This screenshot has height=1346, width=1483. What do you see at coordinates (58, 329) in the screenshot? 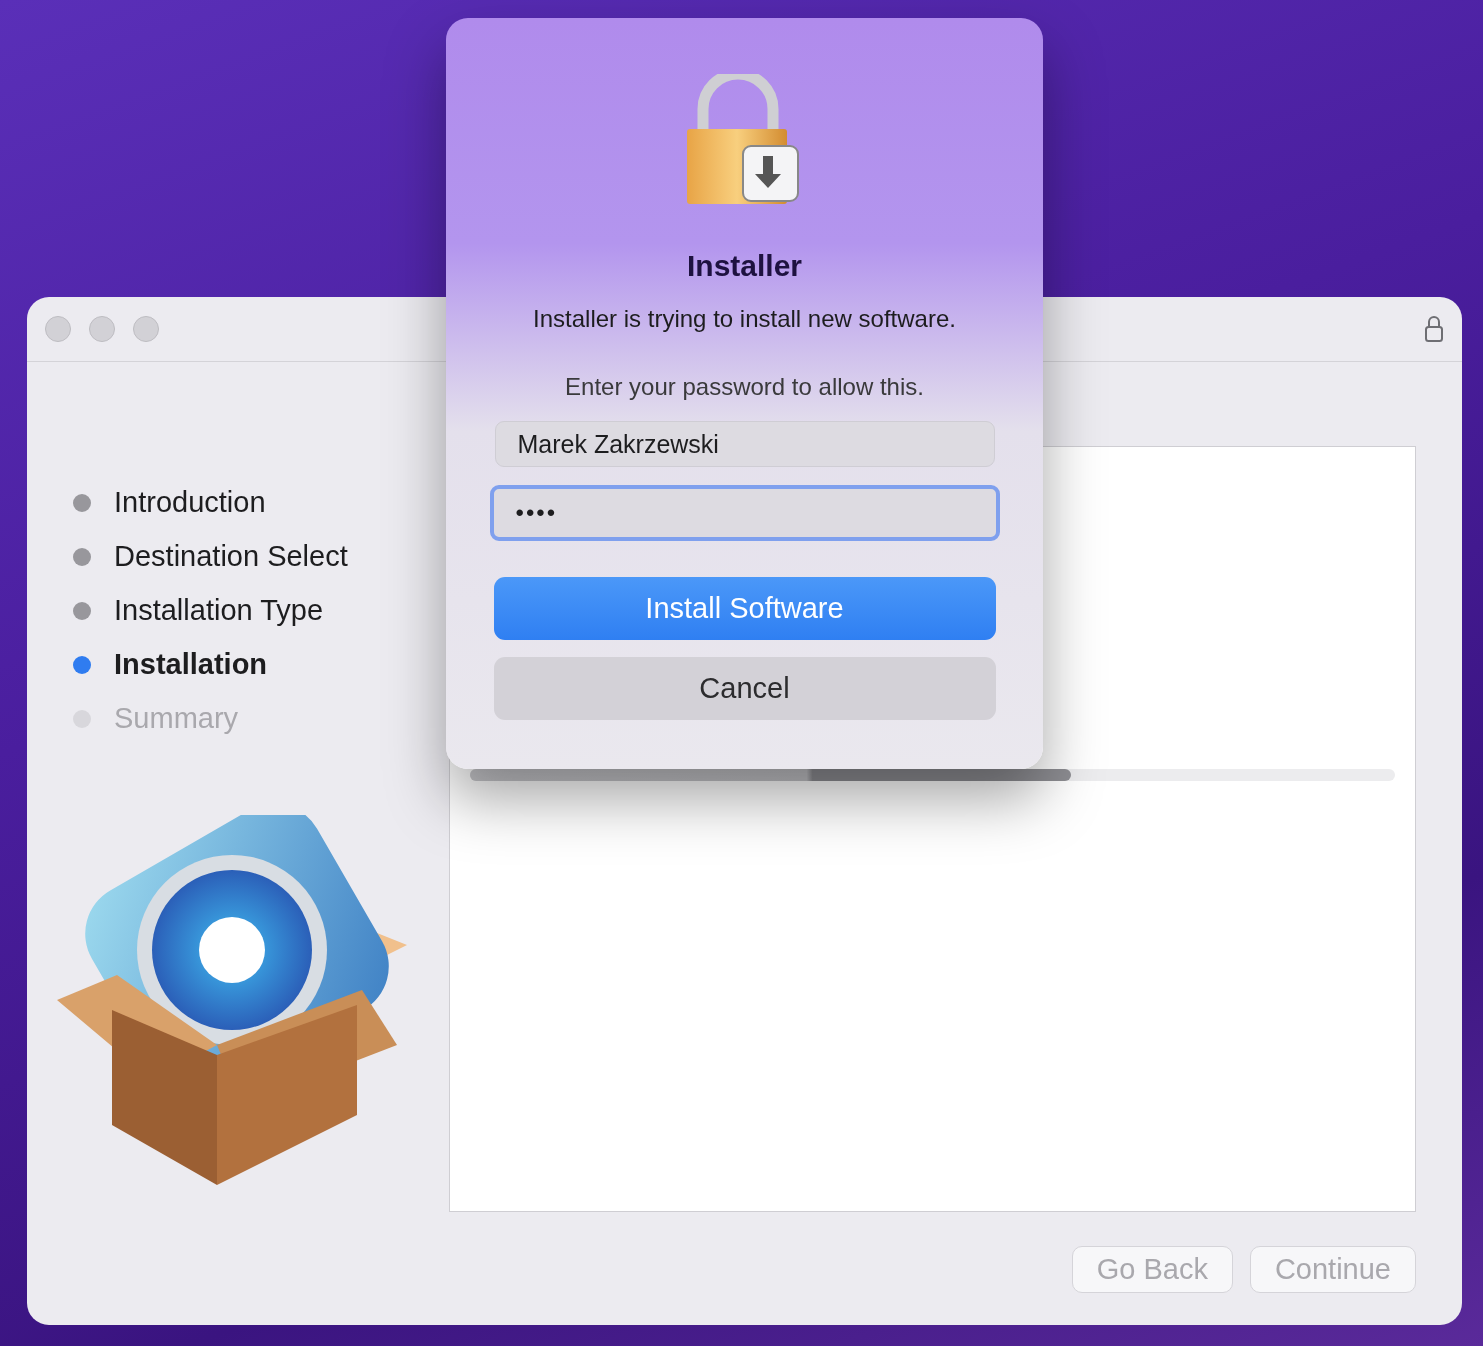
I see `close-button` at bounding box center [58, 329].